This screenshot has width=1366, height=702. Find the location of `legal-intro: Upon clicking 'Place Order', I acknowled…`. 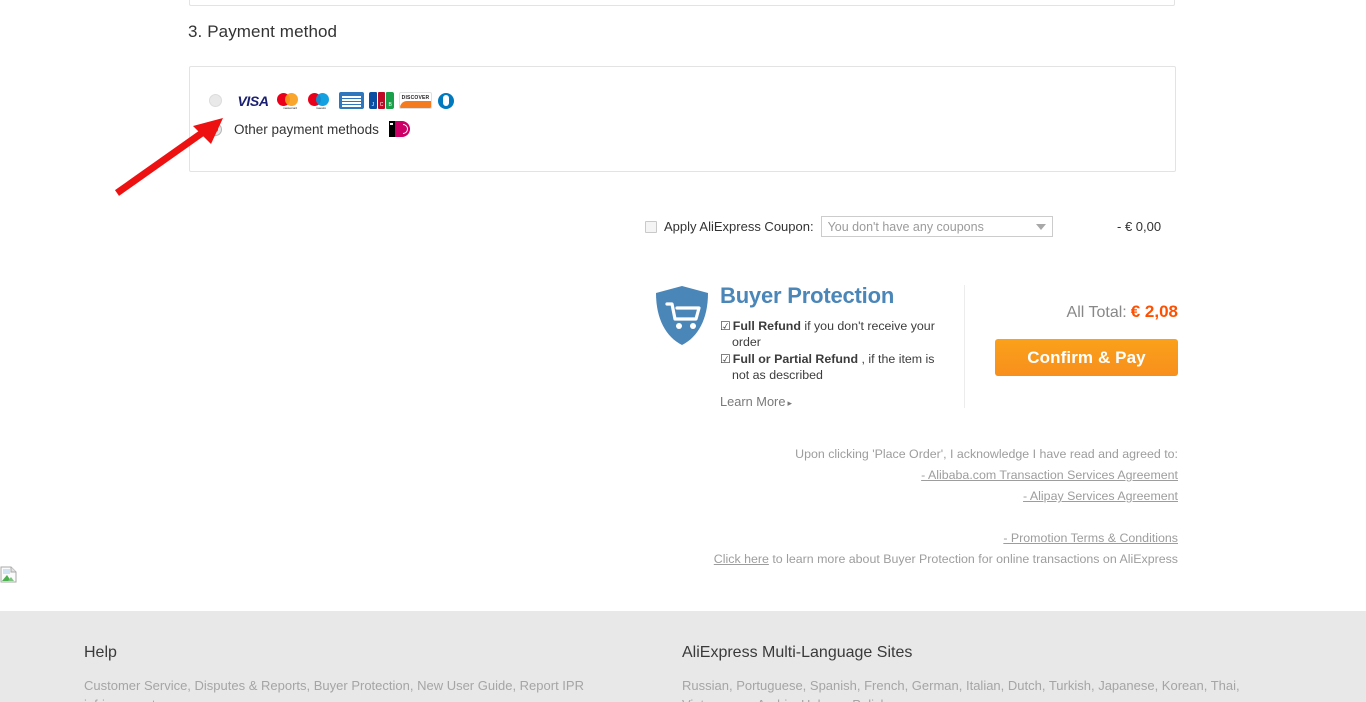

legal-intro: Upon clicking 'Place Order', I acknowled… is located at coordinates (986, 454).